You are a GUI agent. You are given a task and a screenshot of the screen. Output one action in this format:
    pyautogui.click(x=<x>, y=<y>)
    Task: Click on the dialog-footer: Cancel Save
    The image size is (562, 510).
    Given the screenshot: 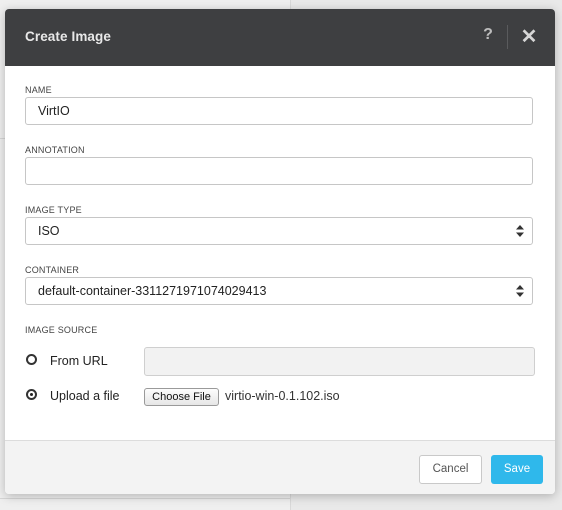 What is the action you would take?
    pyautogui.click(x=280, y=467)
    